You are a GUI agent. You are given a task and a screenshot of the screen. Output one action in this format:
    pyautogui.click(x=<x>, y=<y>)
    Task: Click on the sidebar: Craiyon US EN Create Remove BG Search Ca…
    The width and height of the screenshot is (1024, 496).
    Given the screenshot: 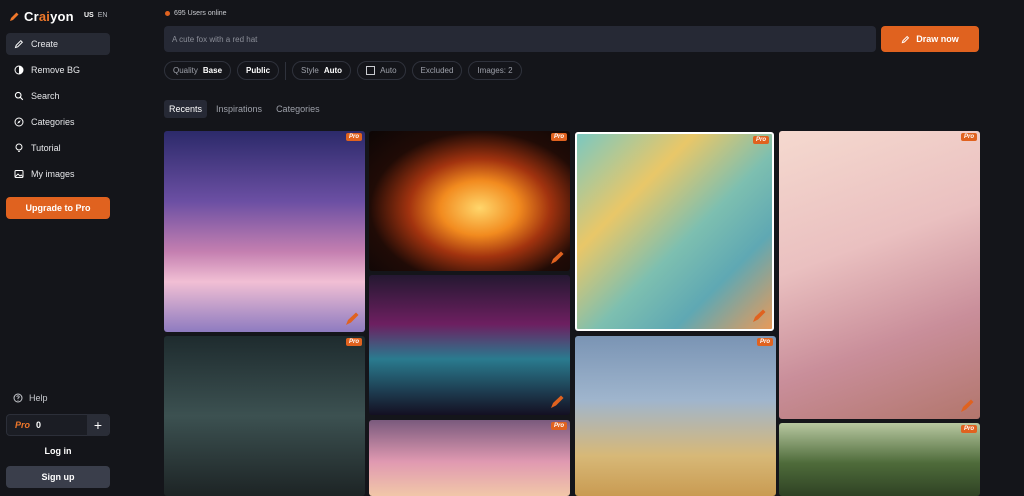 What is the action you would take?
    pyautogui.click(x=59, y=248)
    